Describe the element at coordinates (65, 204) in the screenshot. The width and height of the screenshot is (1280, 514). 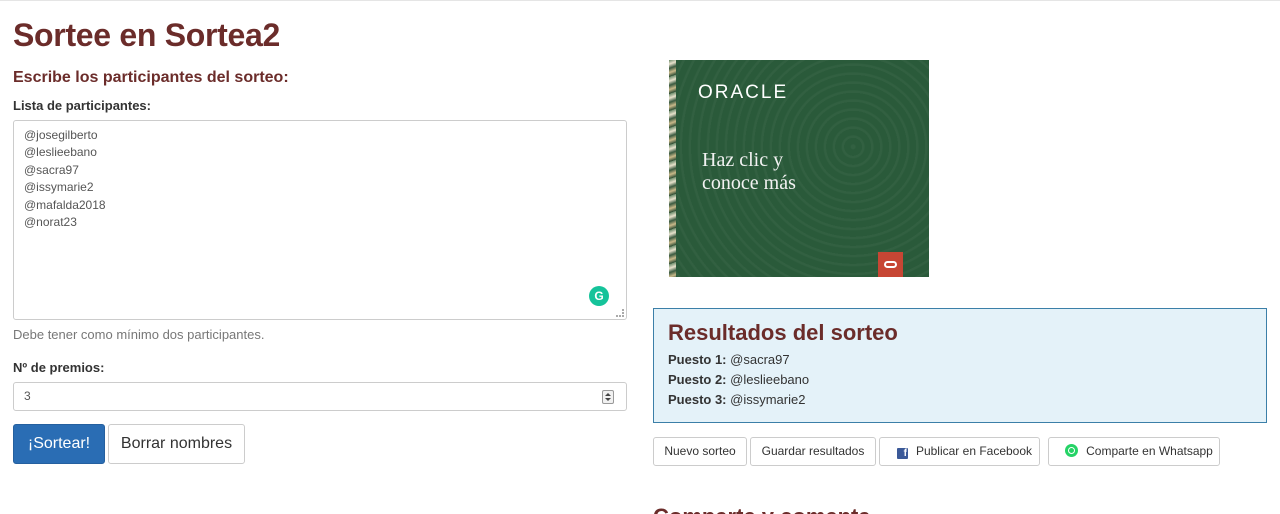
I see `participant-line: @mafalda2018` at that location.